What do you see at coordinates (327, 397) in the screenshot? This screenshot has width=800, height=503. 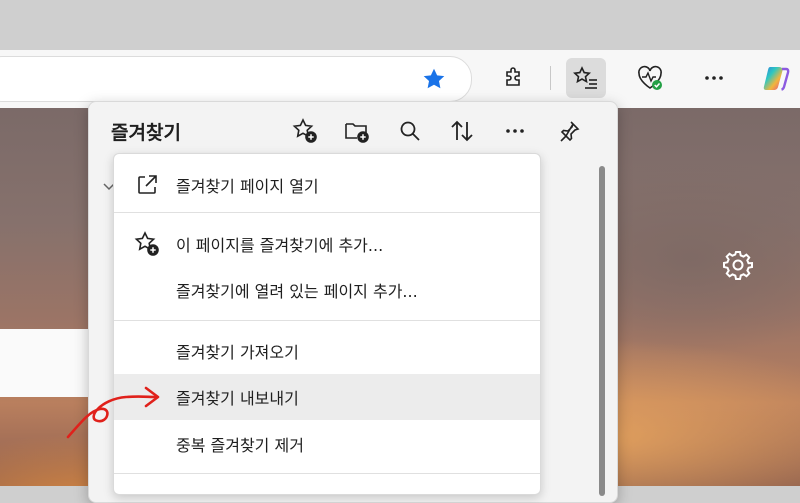 I see `menu-item-export-favorites: 즐겨찾기 내보내기` at bounding box center [327, 397].